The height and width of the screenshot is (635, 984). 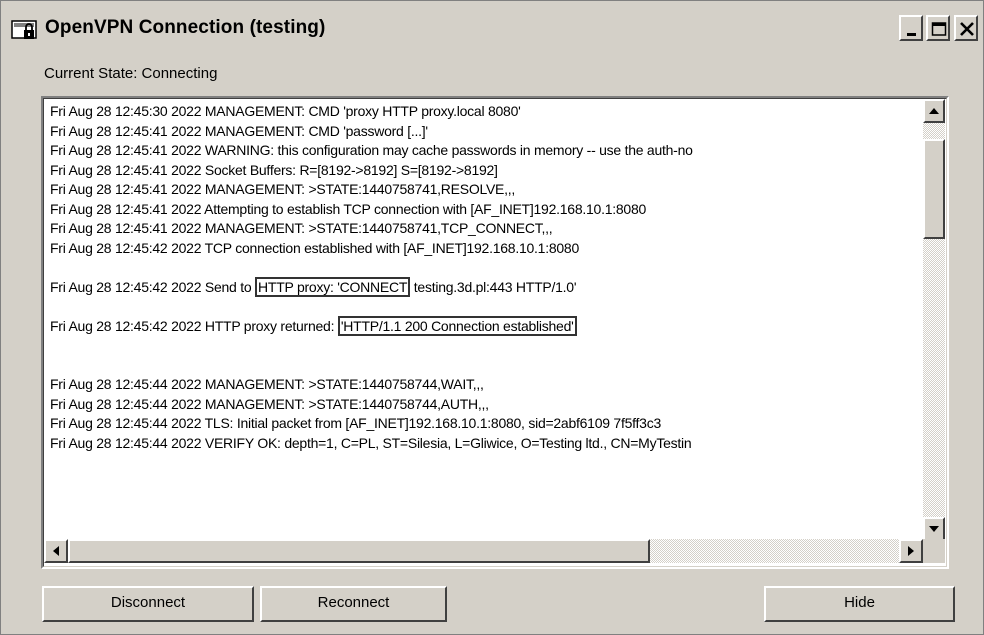 I want to click on horizontal-scroll-thumb, so click(x=359, y=551).